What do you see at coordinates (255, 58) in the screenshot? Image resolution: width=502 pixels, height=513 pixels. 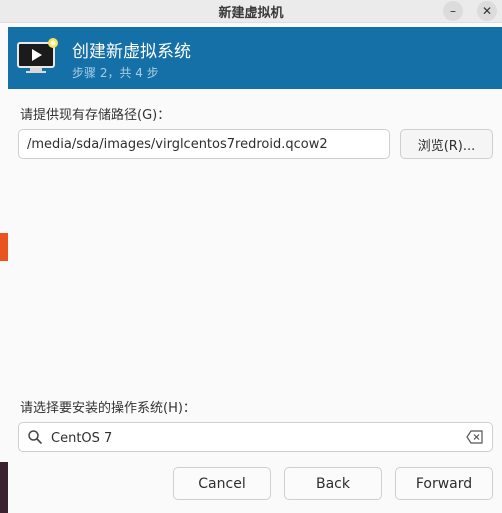 I see `wizard-header: 创建新虚拟系统 步骤 2，共 4 步` at bounding box center [255, 58].